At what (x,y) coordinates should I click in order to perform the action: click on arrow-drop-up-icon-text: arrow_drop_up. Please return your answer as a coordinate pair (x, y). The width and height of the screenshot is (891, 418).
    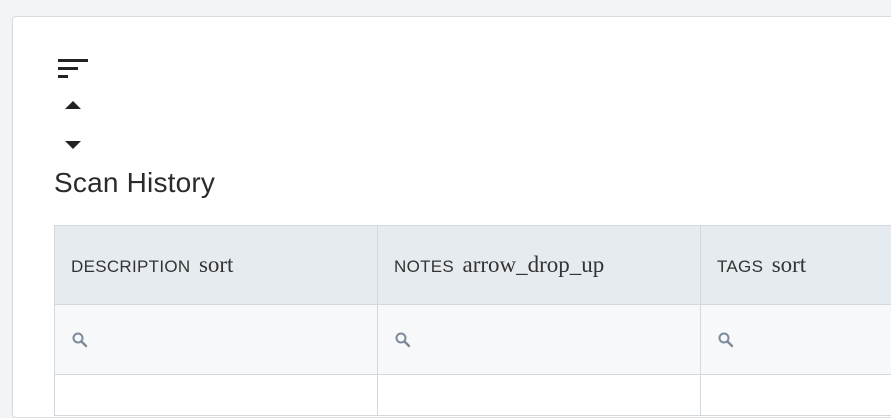
    Looking at the image, I should click on (534, 264).